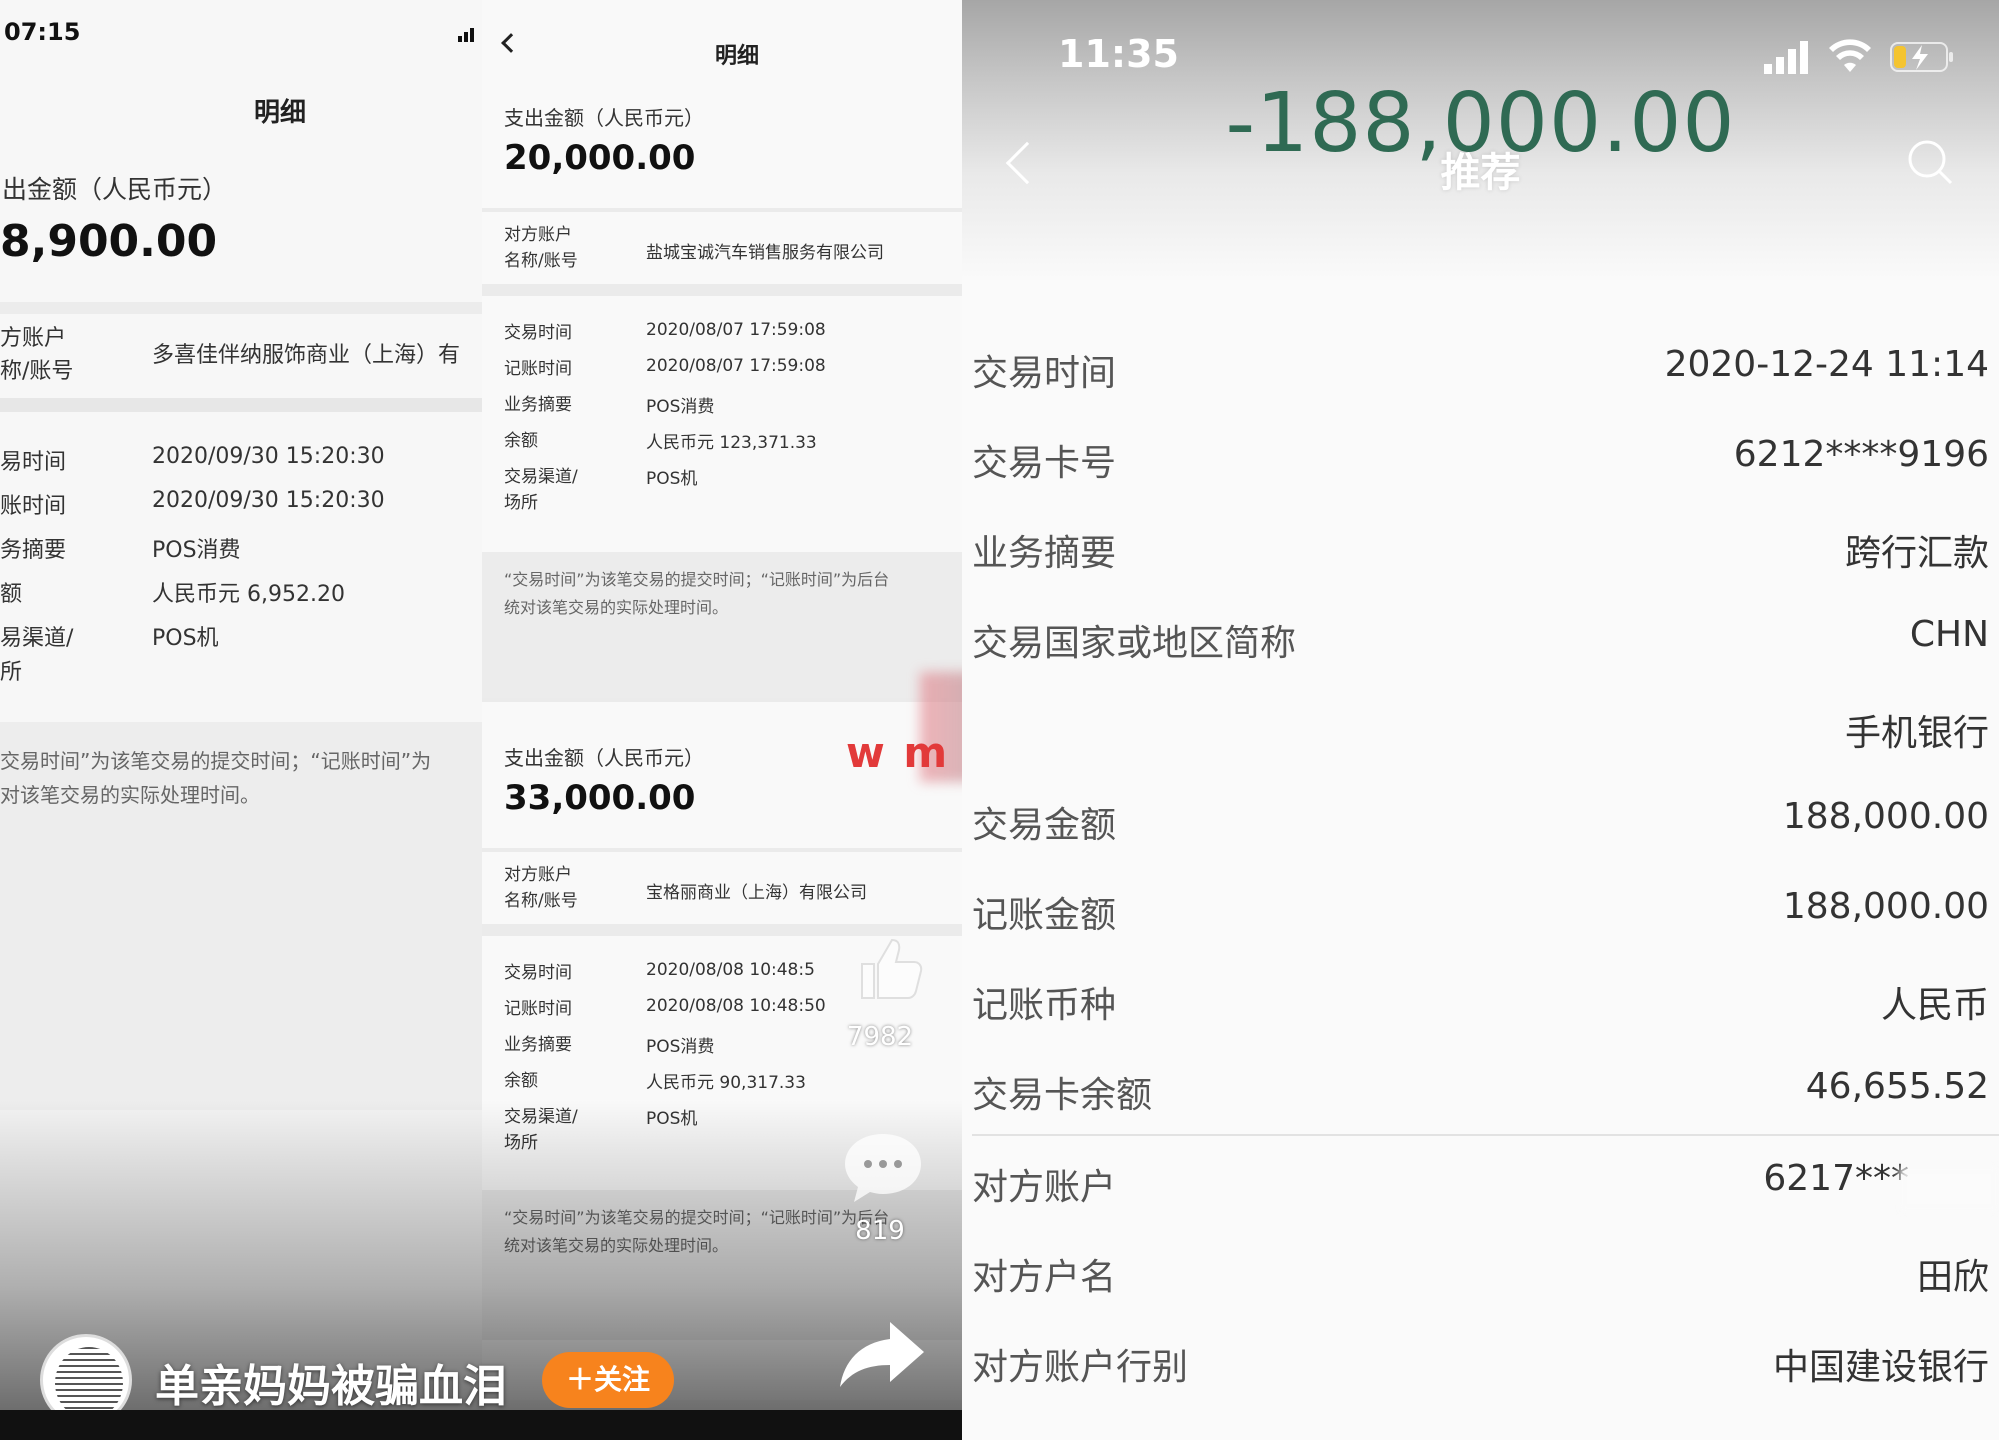 This screenshot has height=1440, width=1999. Describe the element at coordinates (1480, 169) in the screenshot. I see `tab-recommend: 推荐` at that location.